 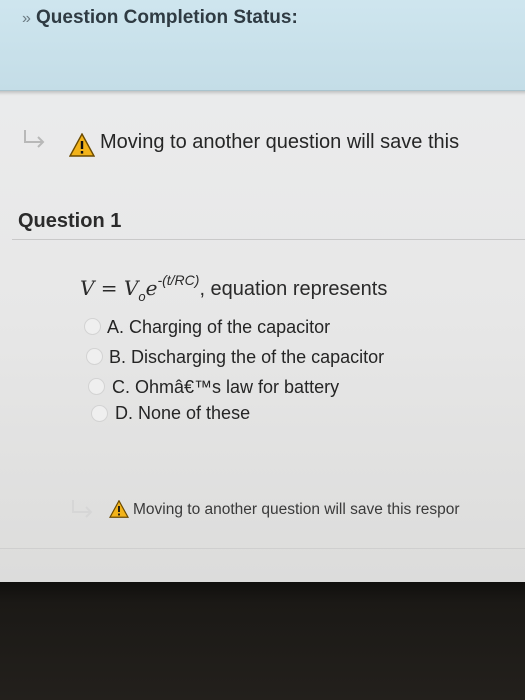 What do you see at coordinates (182, 413) in the screenshot?
I see `option-d-label: D. None of these` at bounding box center [182, 413].